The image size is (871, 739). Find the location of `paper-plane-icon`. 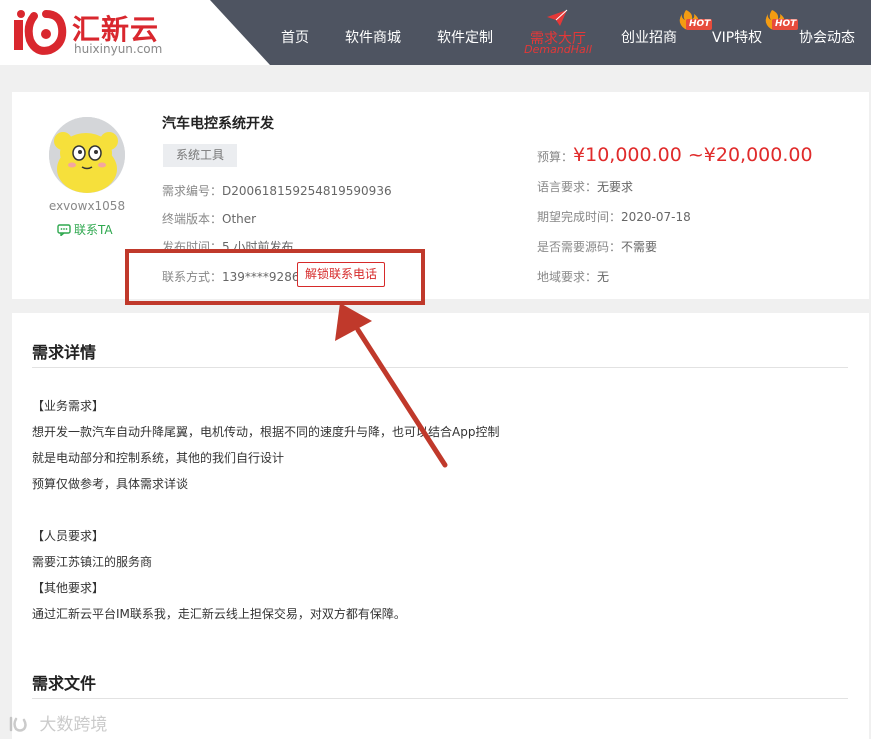

paper-plane-icon is located at coordinates (557, 17).